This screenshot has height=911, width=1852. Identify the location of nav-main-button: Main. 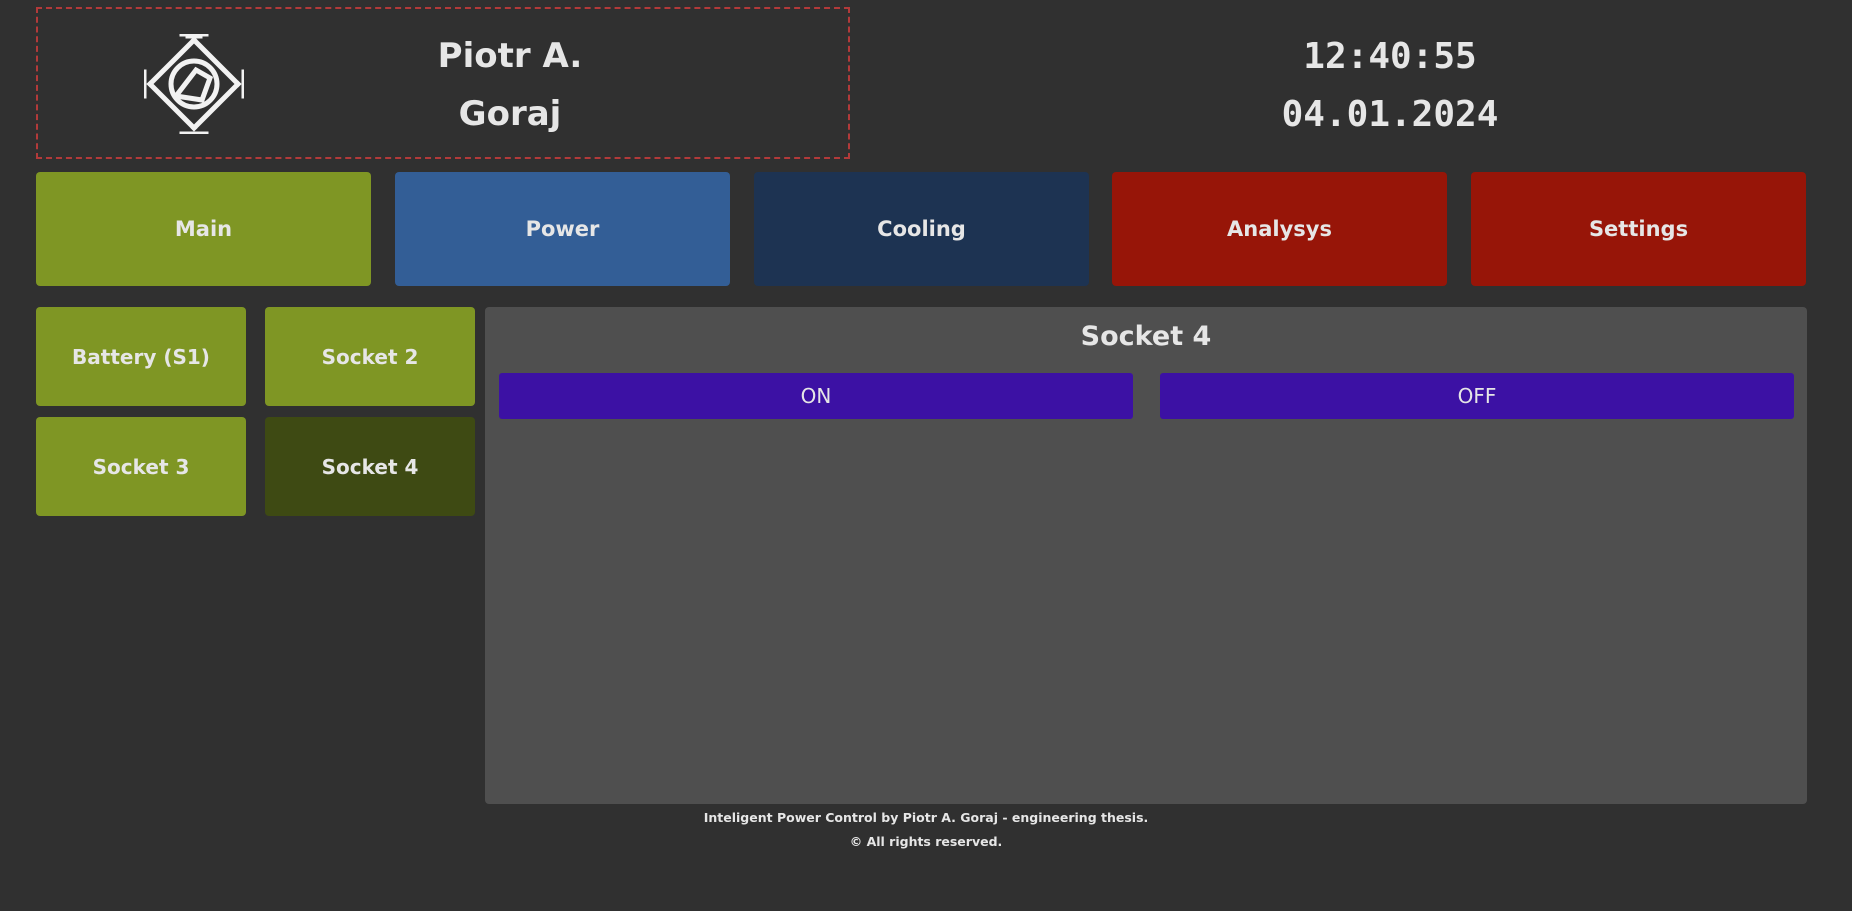
(203, 229).